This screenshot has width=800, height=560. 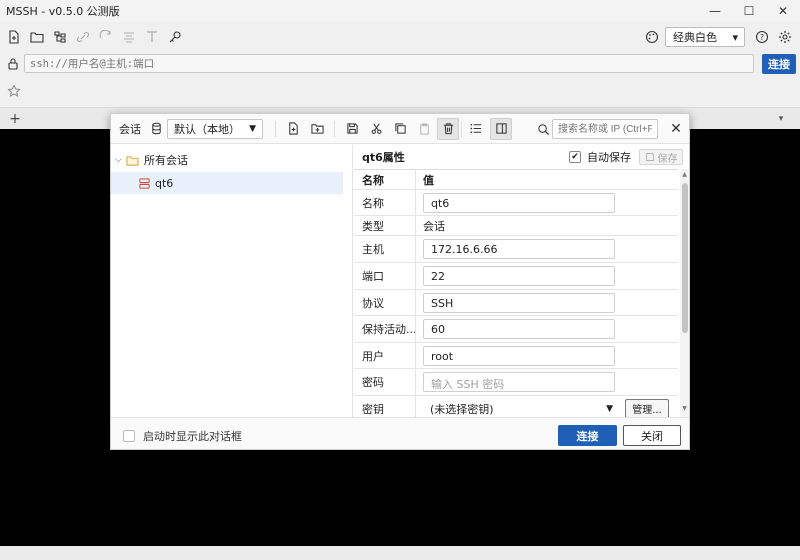 I want to click on close-window-button: ✕, so click(x=783, y=11).